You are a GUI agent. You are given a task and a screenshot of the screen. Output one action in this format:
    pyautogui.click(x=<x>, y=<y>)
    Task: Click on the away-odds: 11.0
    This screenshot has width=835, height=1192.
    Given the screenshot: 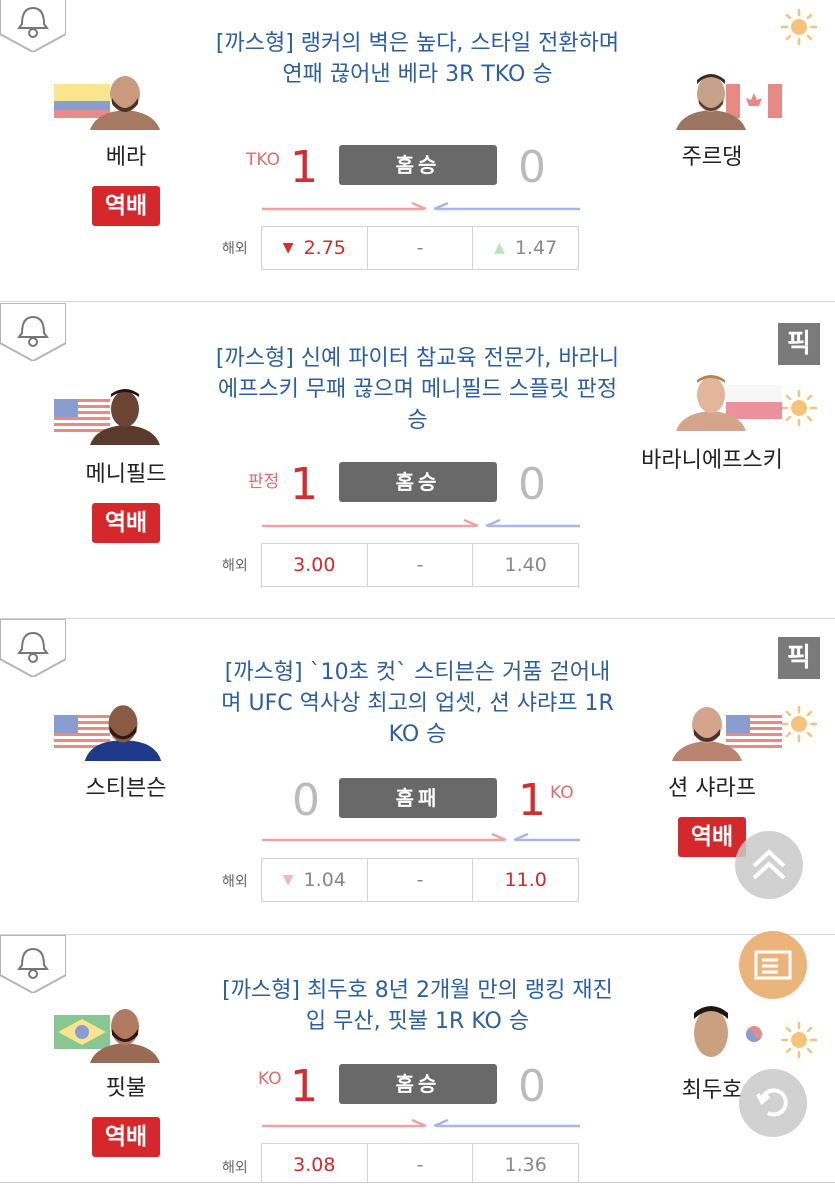 What is the action you would take?
    pyautogui.click(x=525, y=880)
    